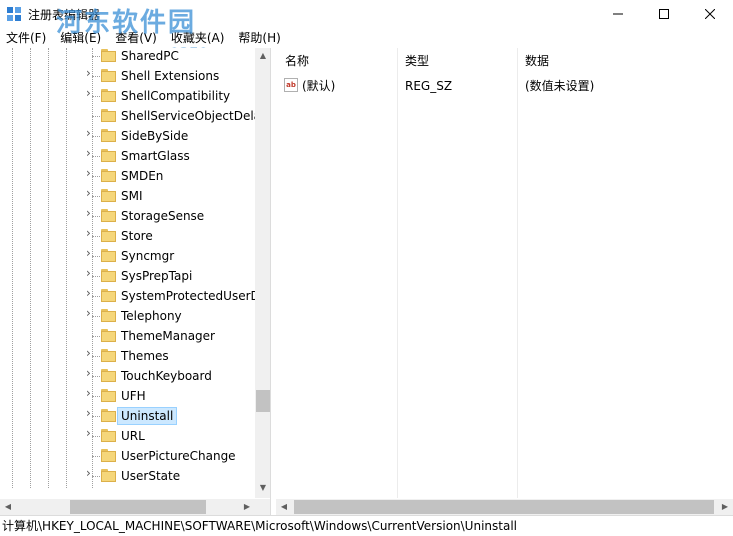  Describe the element at coordinates (136, 38) in the screenshot. I see `menu-view: 查看(V)` at that location.